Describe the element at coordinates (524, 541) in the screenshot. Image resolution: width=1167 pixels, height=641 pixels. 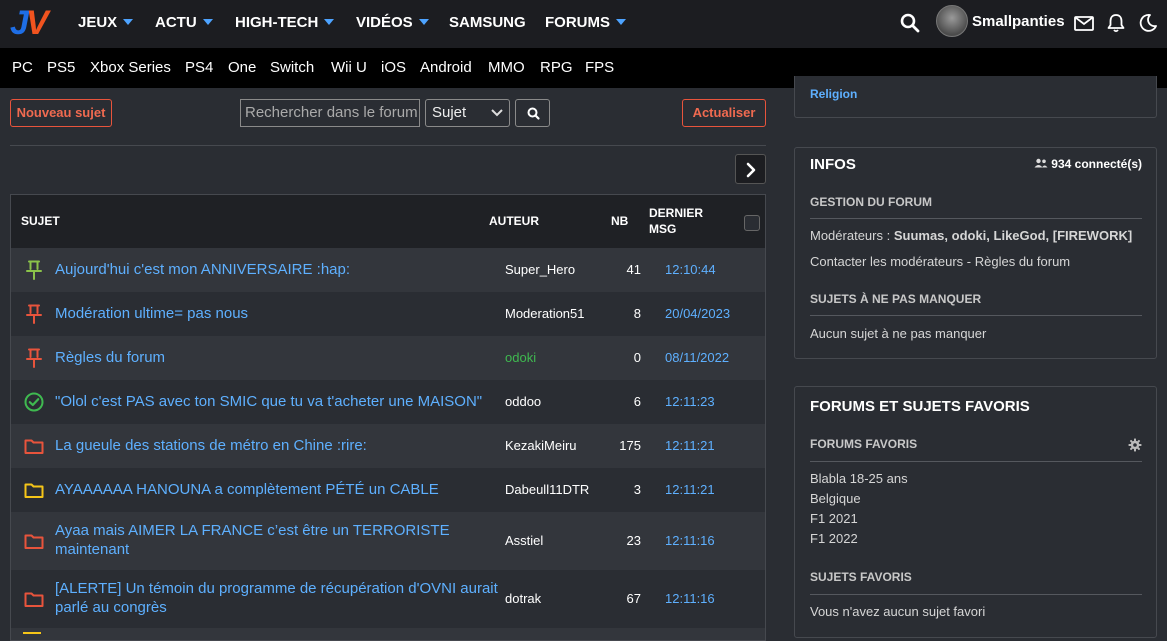
I see `topic-author: Asstiel` at that location.